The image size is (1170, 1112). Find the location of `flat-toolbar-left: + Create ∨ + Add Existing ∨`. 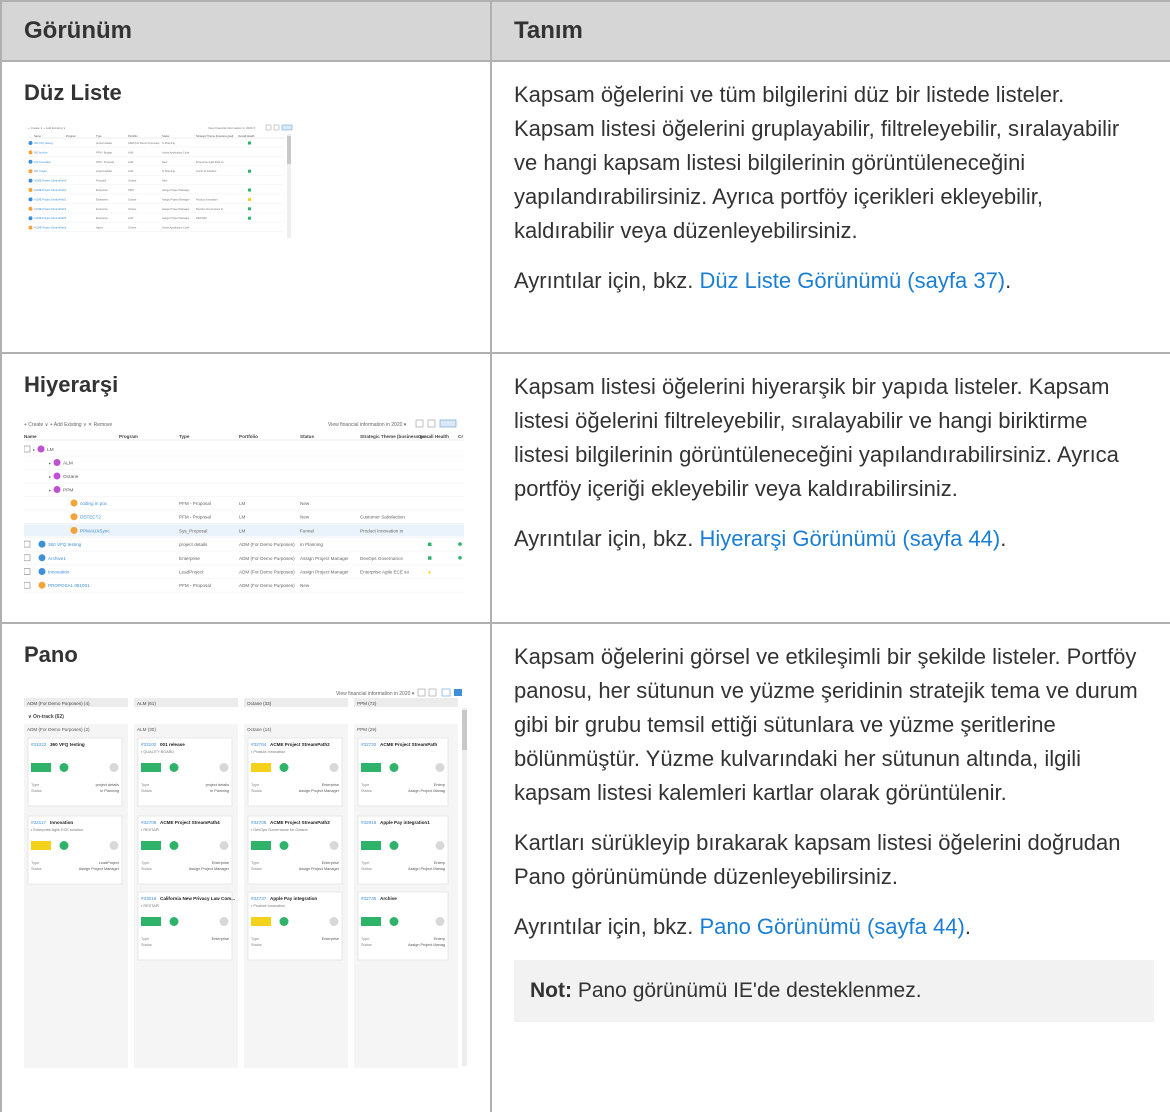

flat-toolbar-left: + Create ∨ + Add Existing ∨ is located at coordinates (47, 128).